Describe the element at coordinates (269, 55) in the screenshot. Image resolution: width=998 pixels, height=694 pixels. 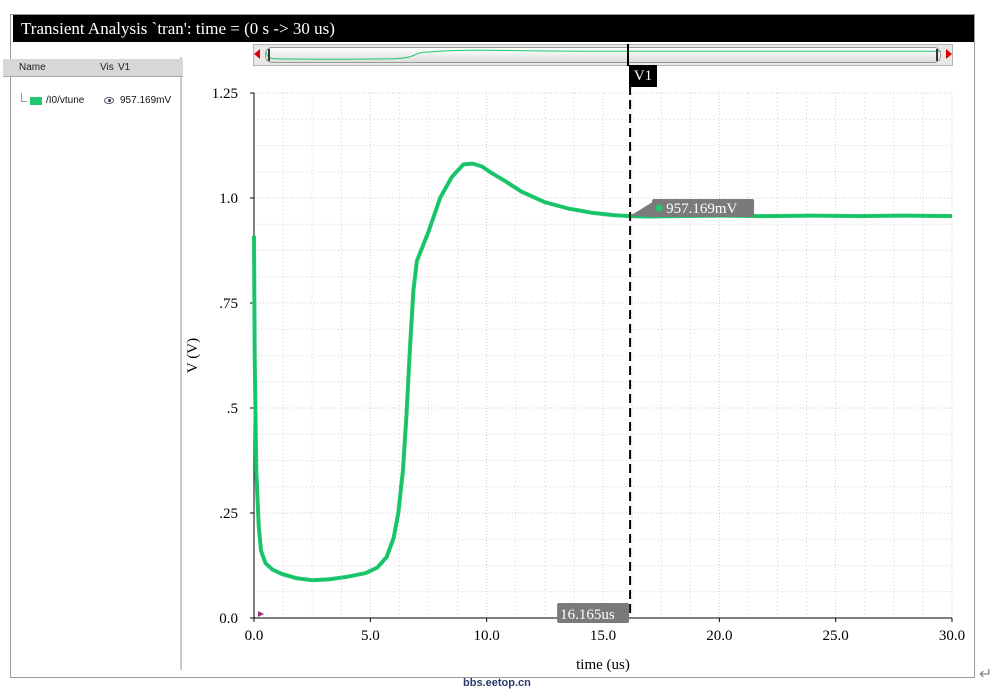
I see `left-grip-handle` at that location.